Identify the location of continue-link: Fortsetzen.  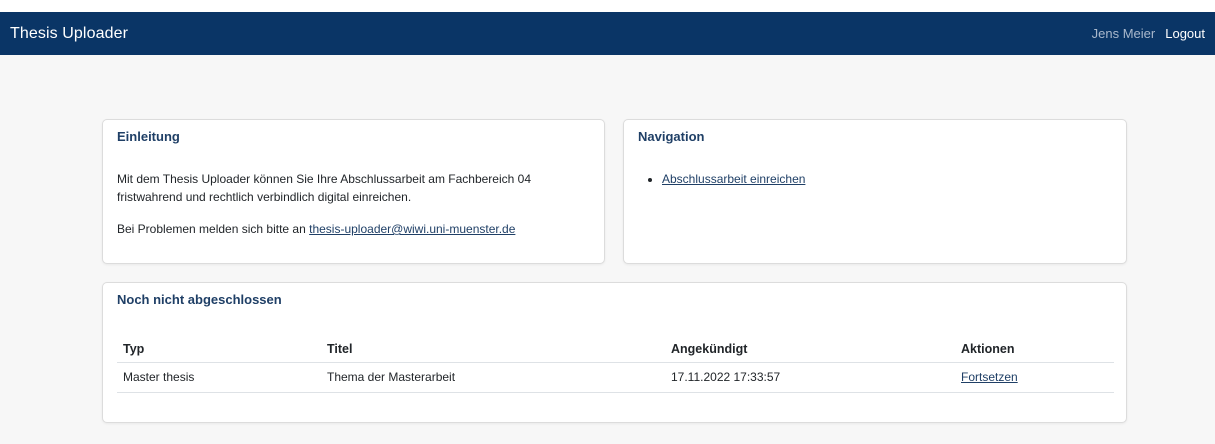
(989, 377).